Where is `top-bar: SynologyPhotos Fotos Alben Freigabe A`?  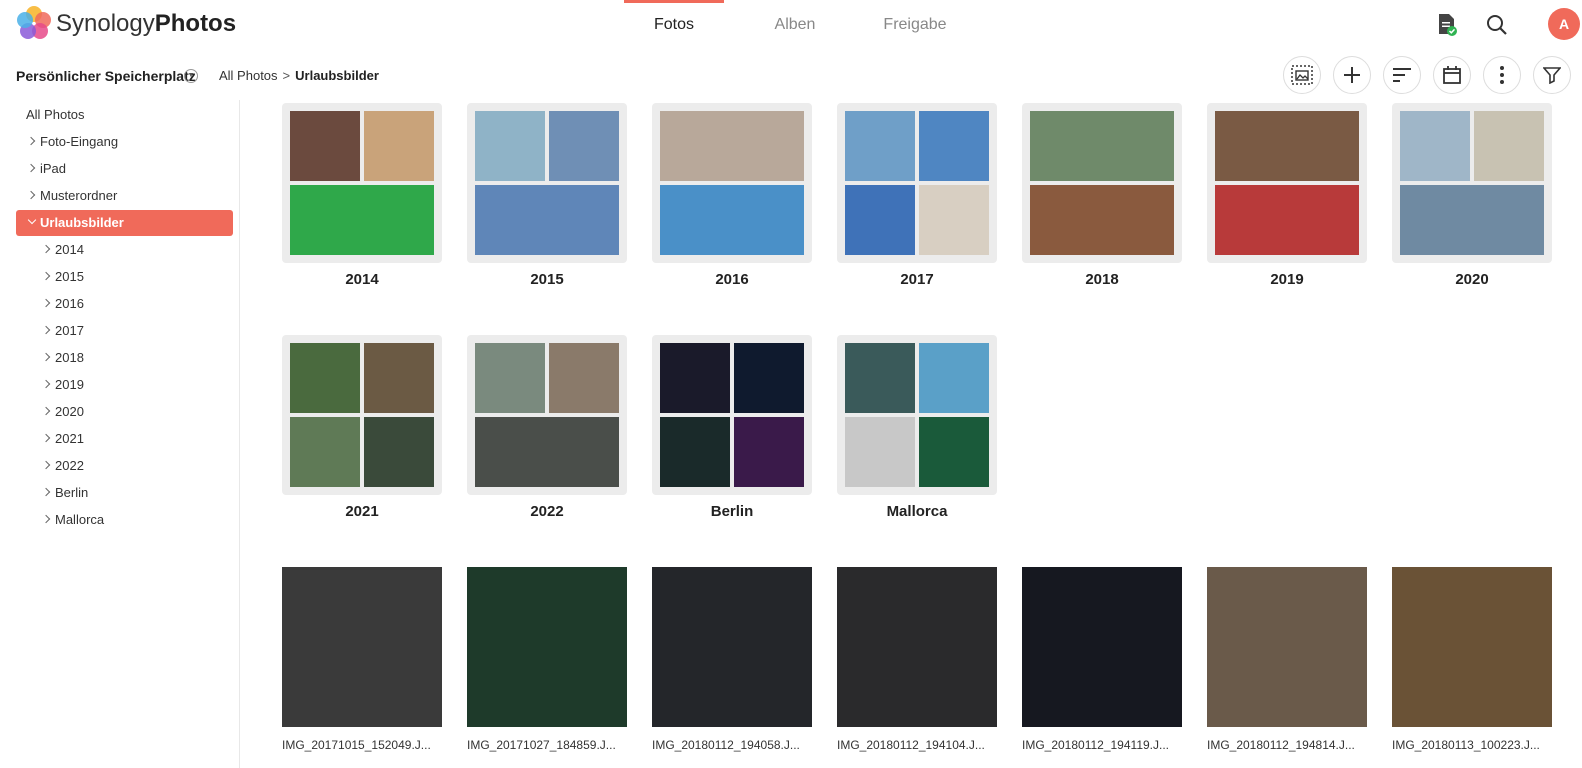 top-bar: SynologyPhotos Fotos Alben Freigabe A is located at coordinates (791, 25).